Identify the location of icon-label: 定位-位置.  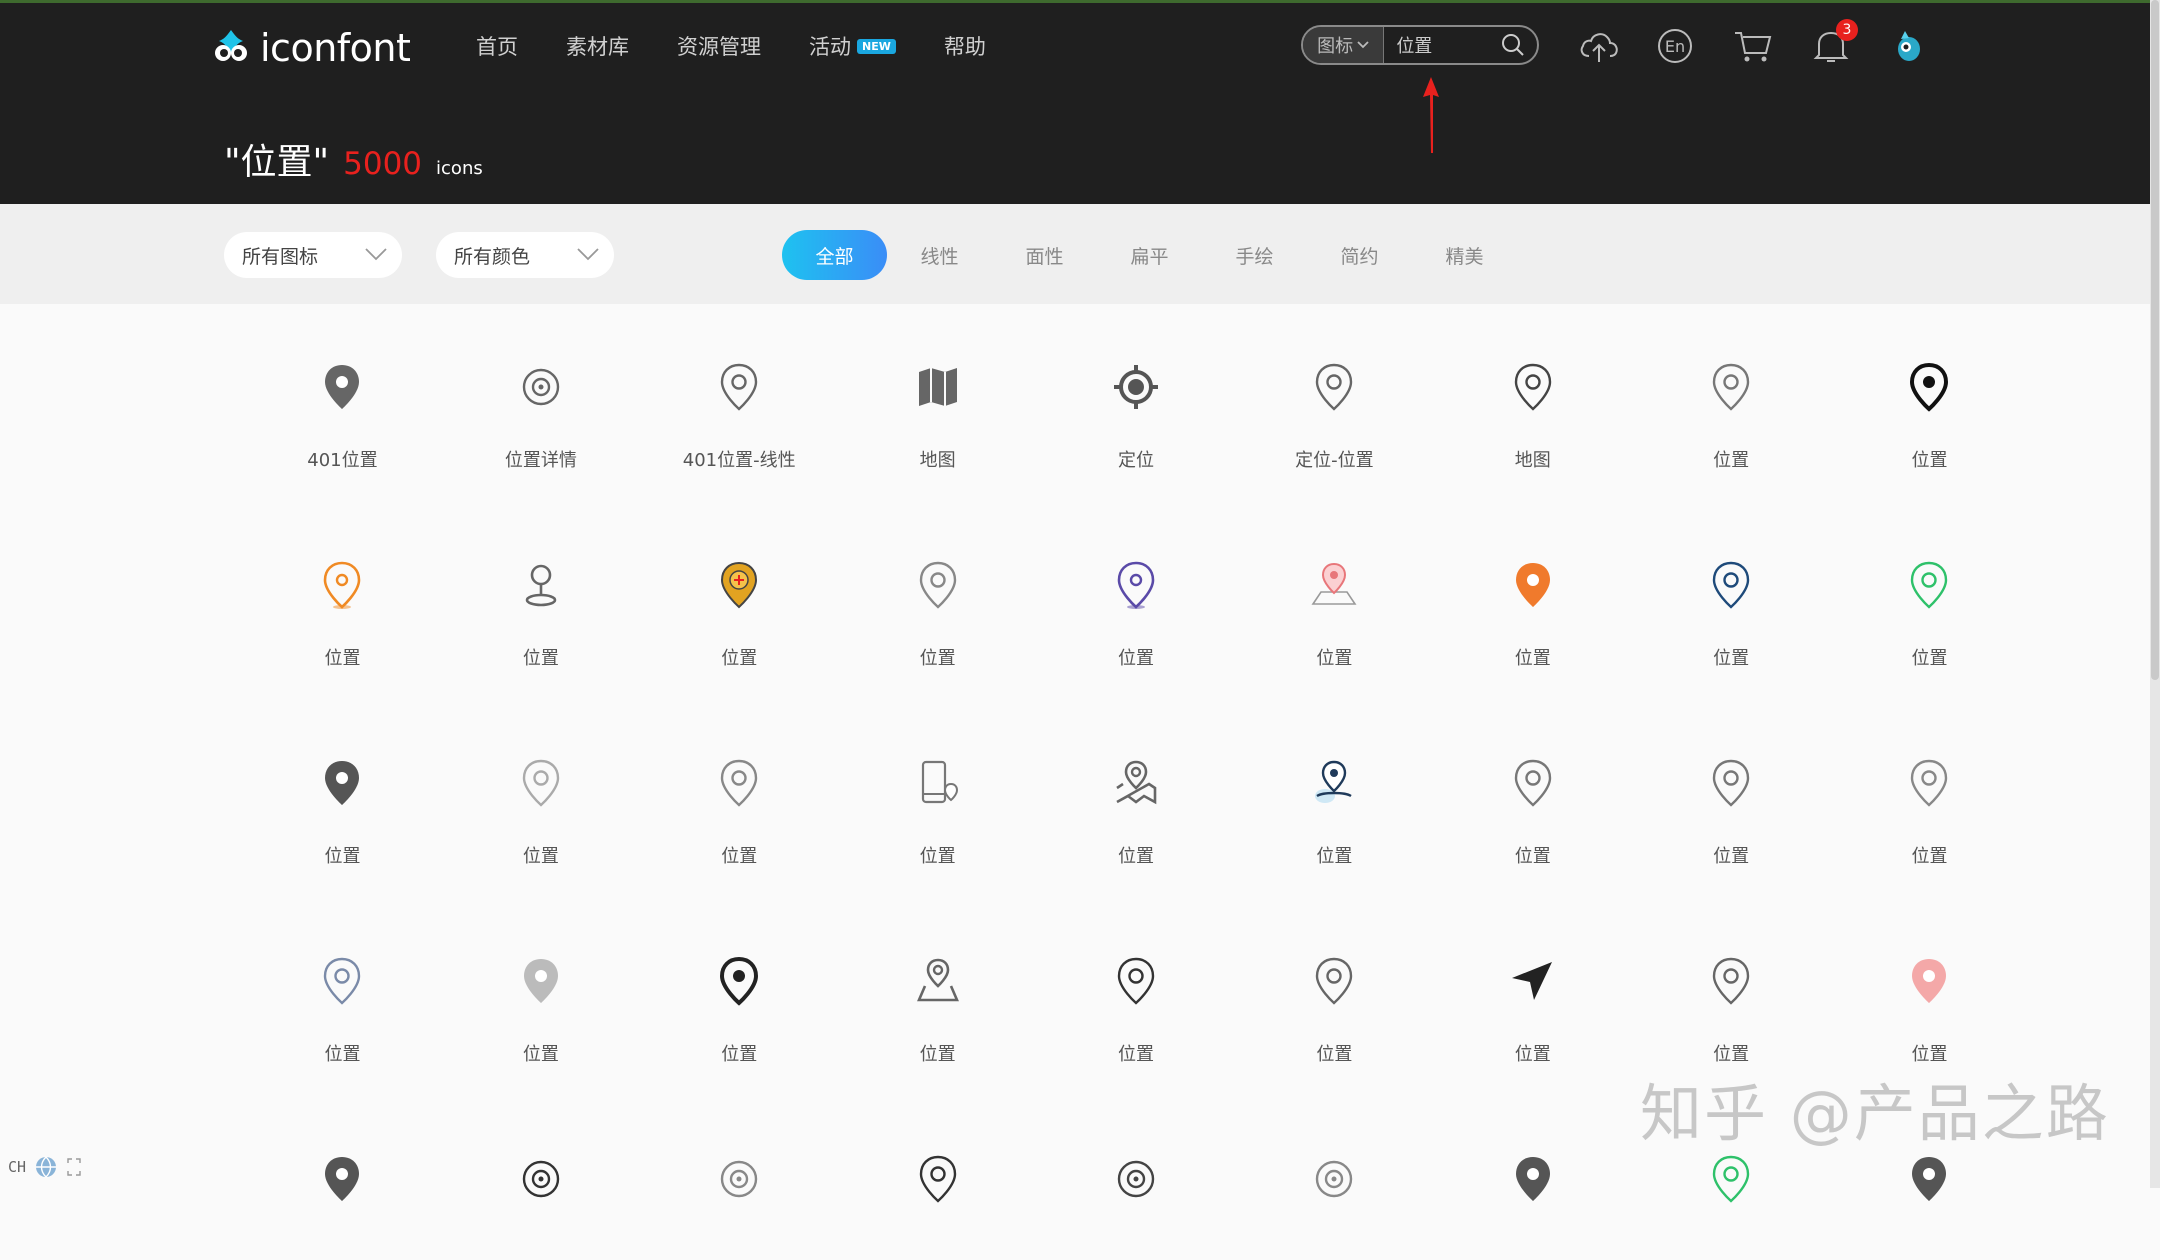
(1334, 460).